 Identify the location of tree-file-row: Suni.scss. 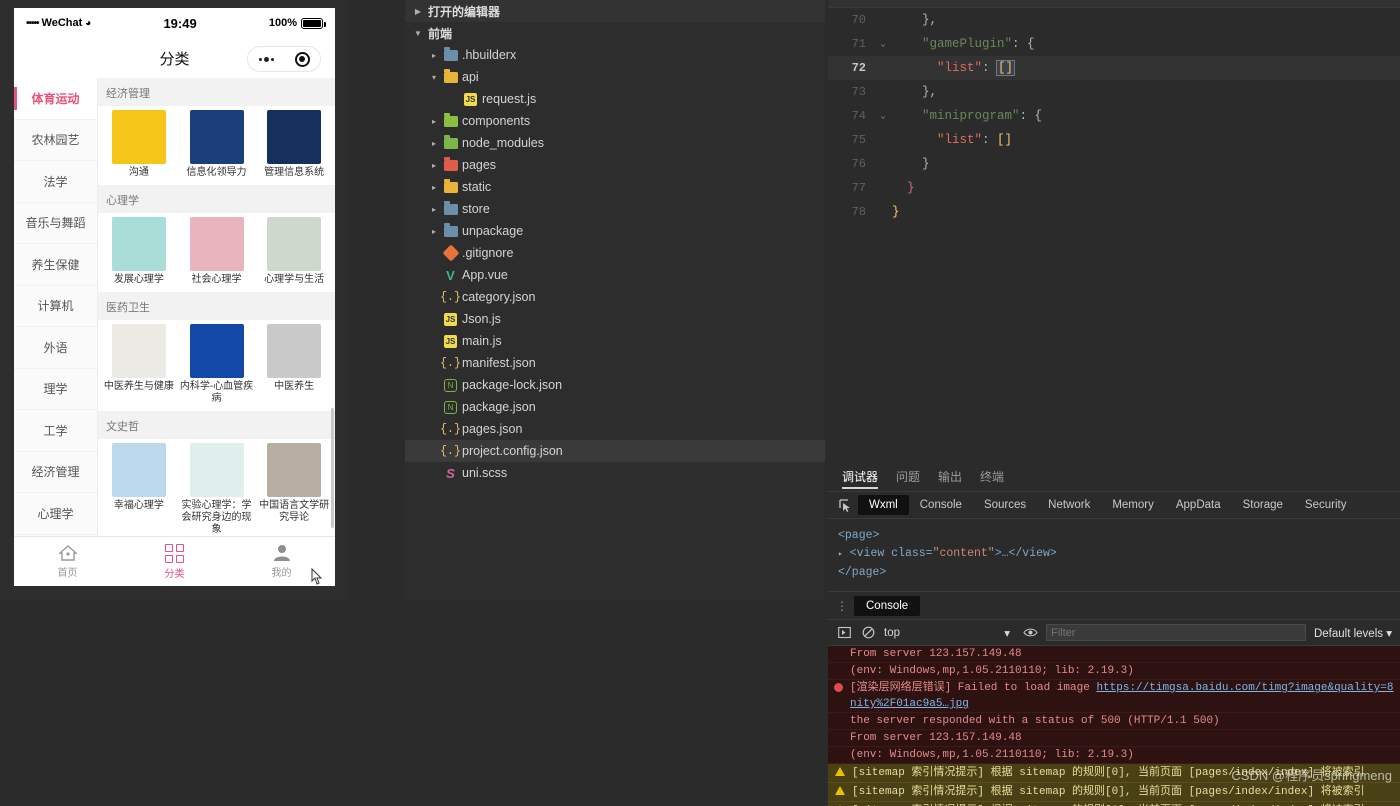
(615, 473).